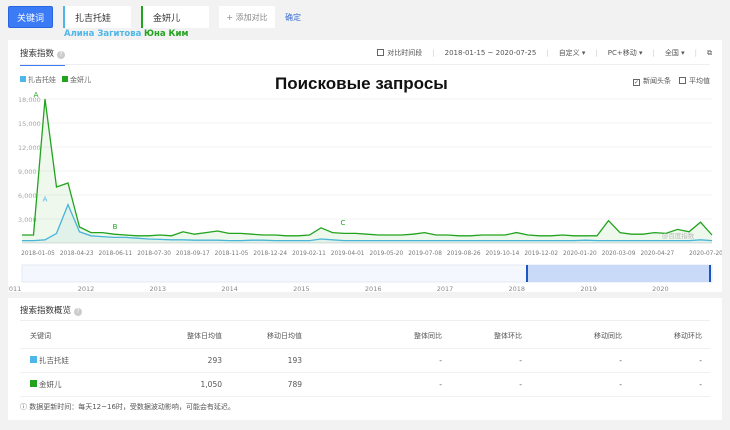 This screenshot has height=430, width=730. I want to click on col-mobile-mom: 移动环比, so click(670, 336).